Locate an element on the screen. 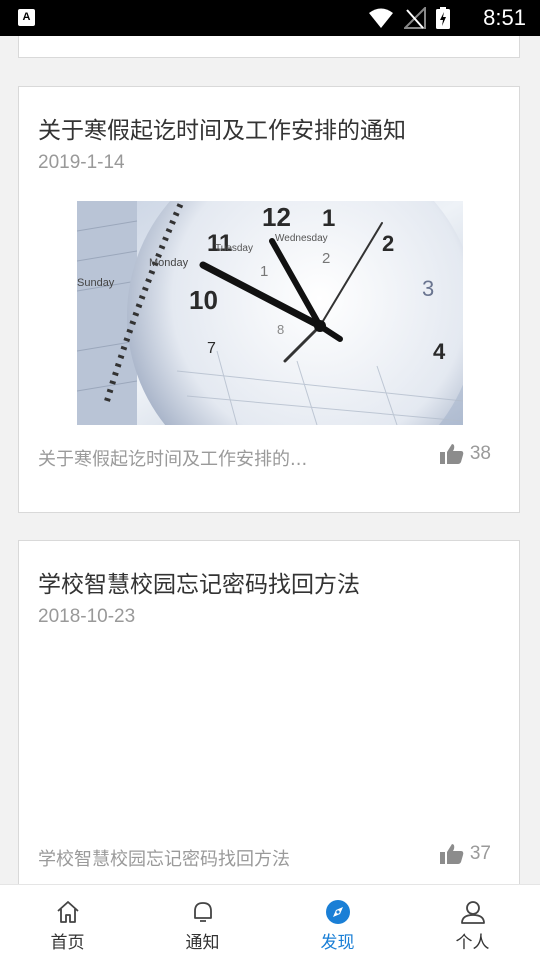  user-icon is located at coordinates (472, 912).